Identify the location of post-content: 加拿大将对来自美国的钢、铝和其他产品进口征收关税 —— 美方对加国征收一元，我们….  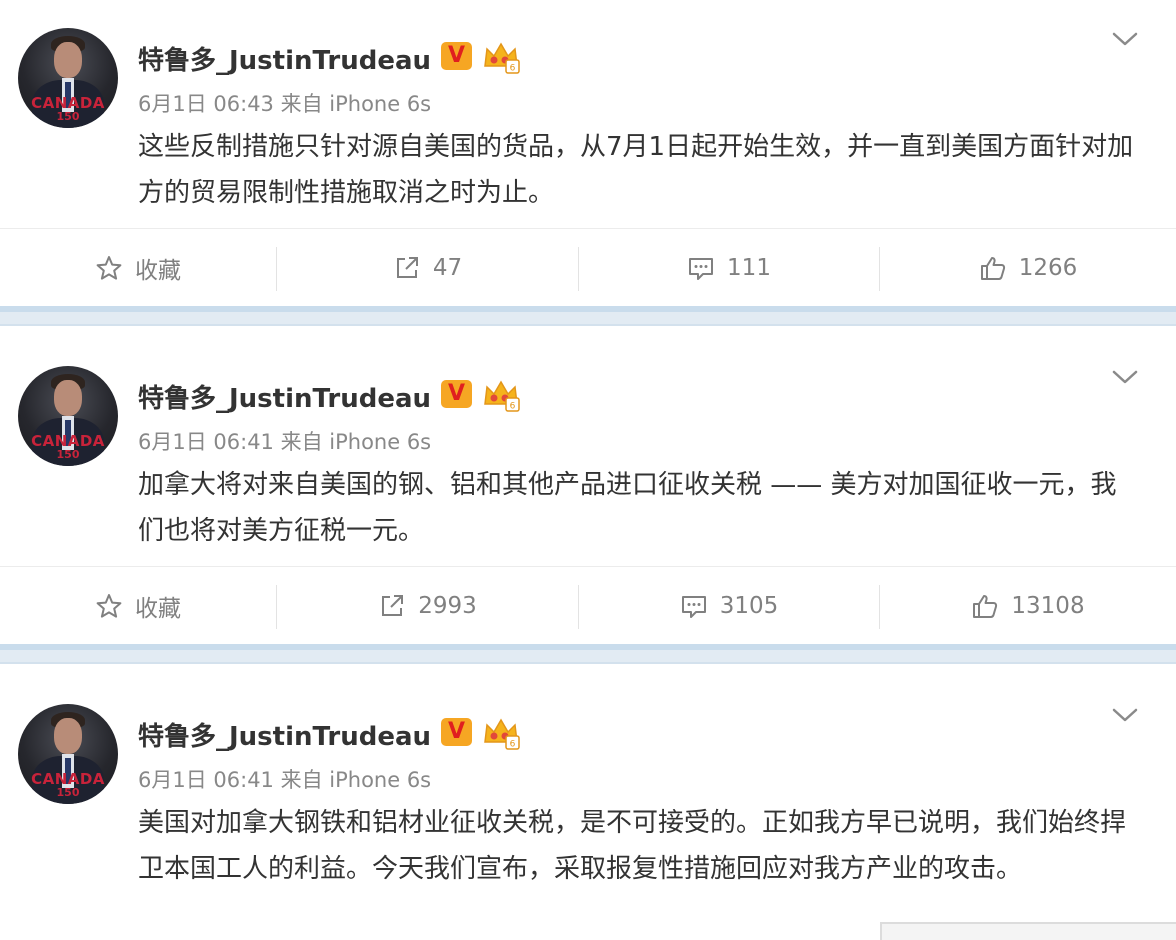
(627, 508).